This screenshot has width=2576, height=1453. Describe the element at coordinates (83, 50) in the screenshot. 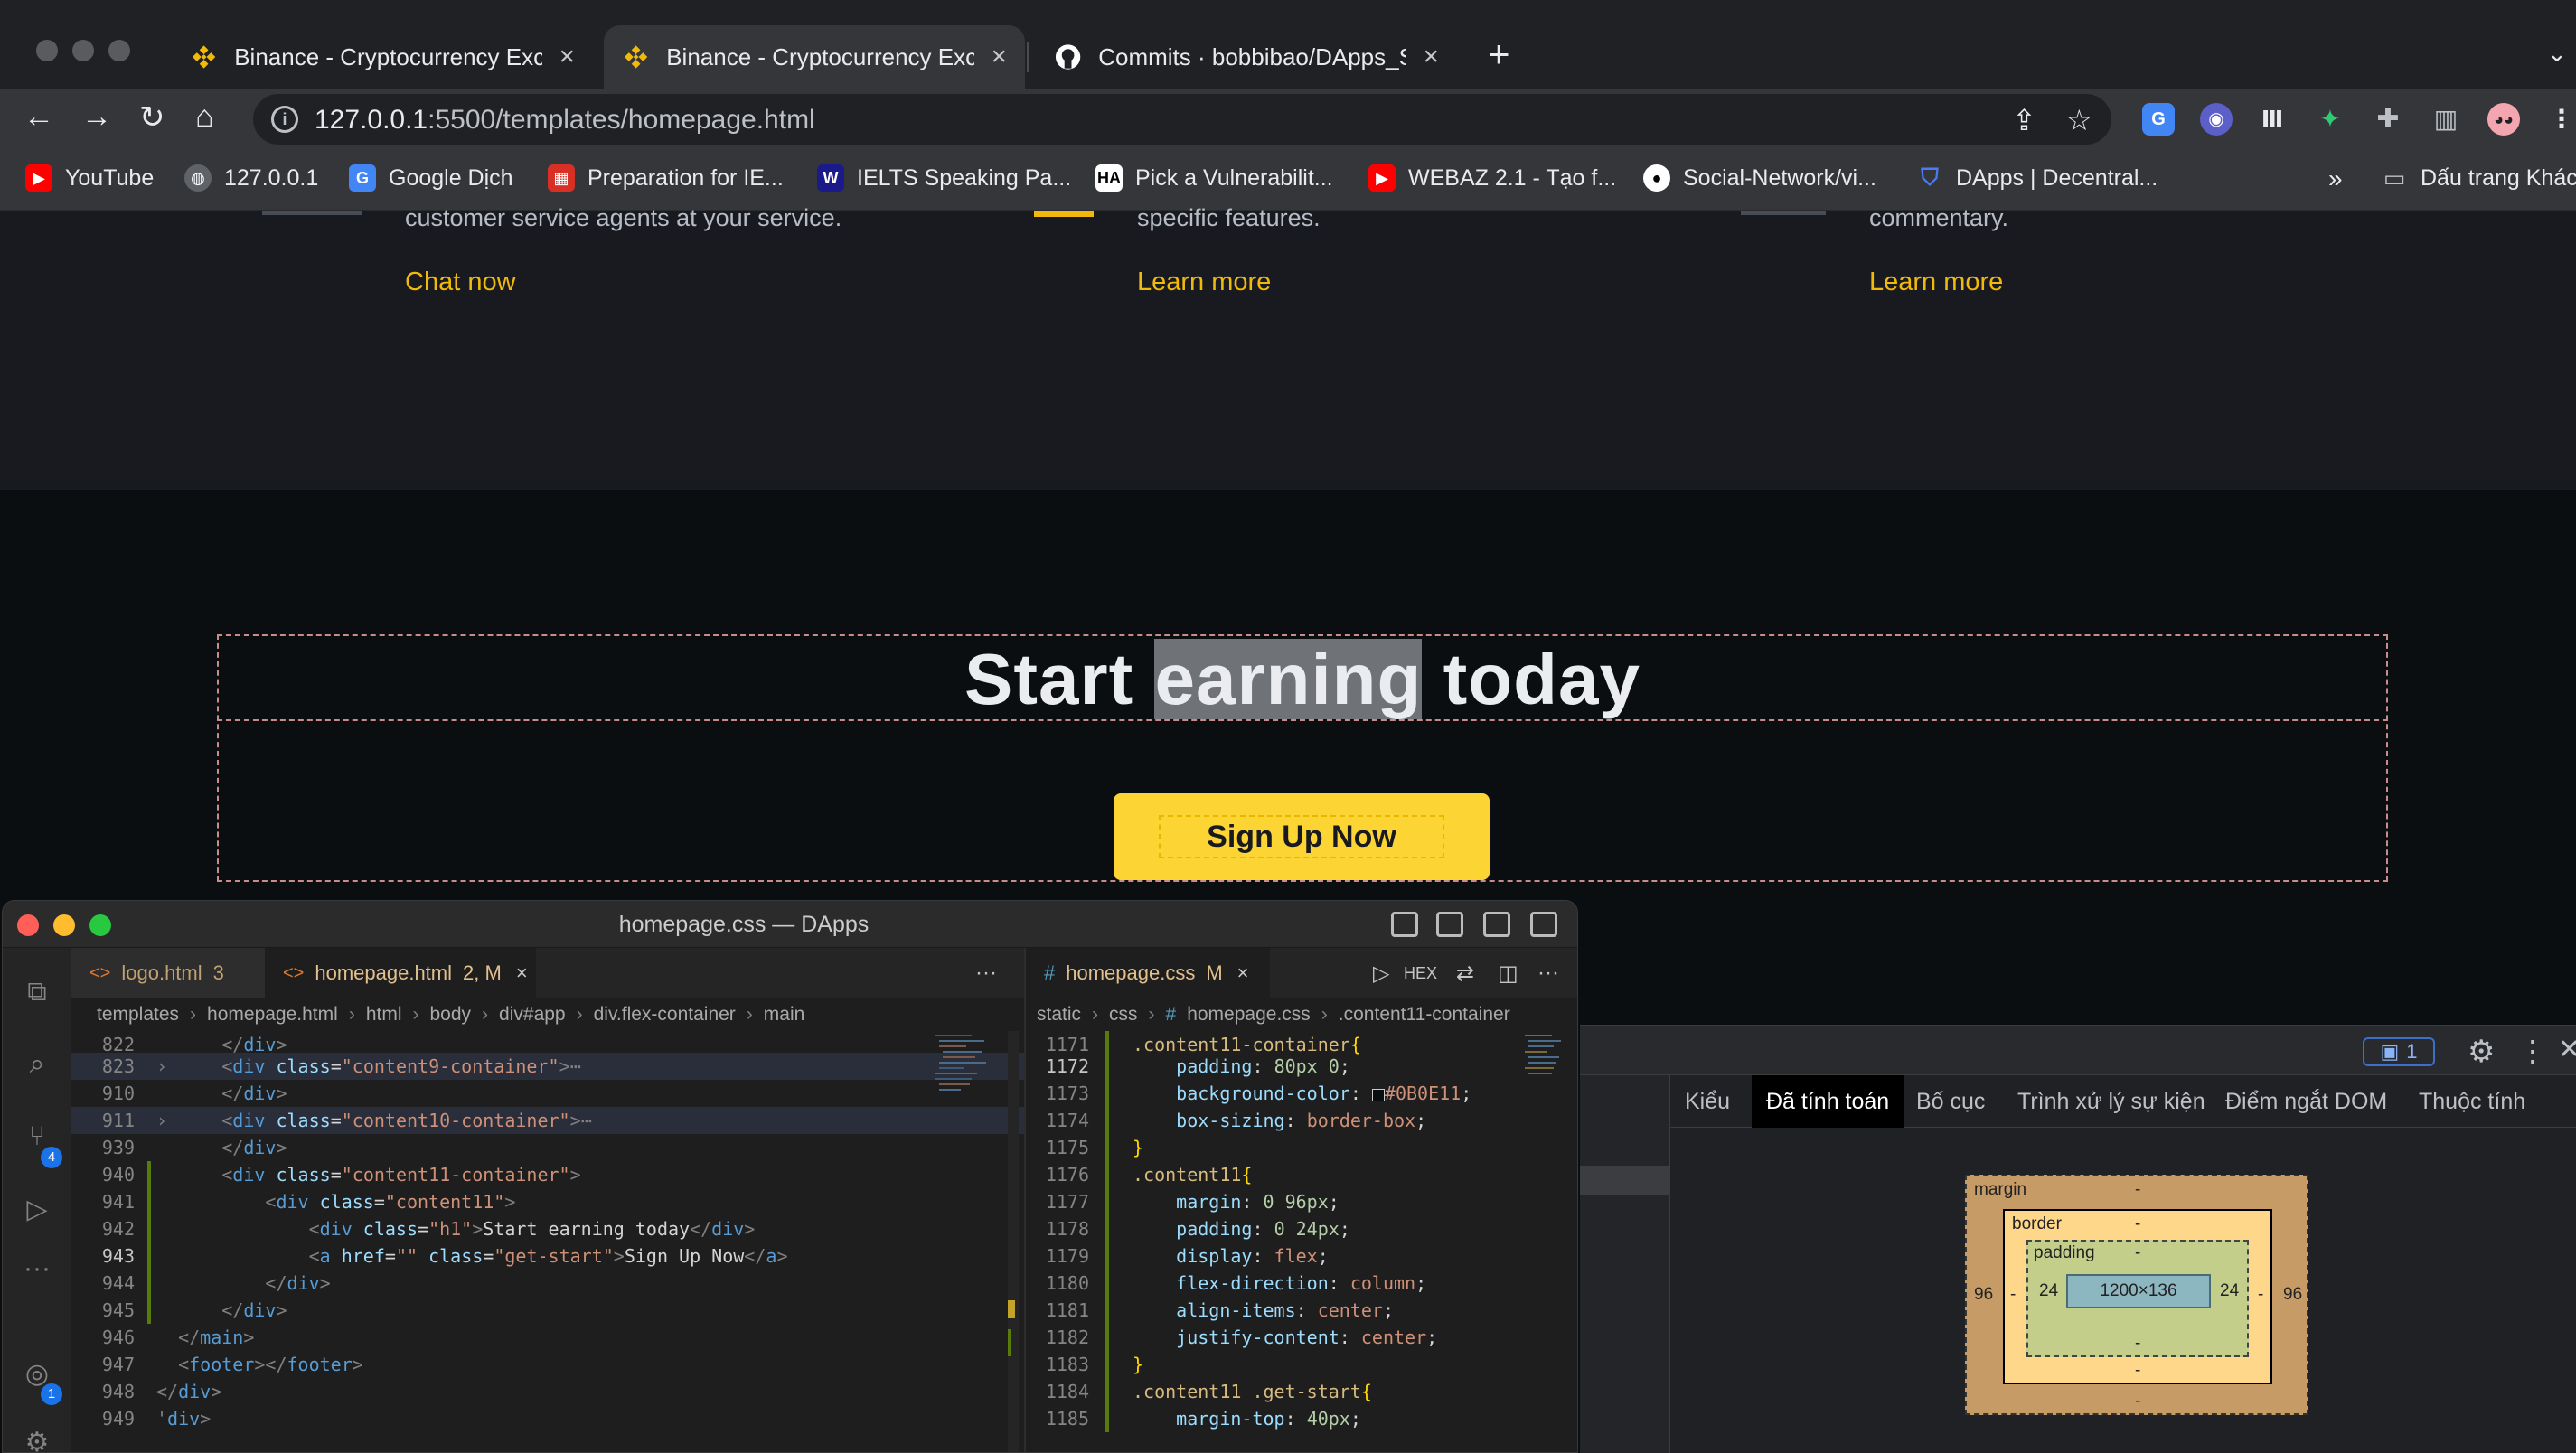

I see `window-minimize-dot` at that location.